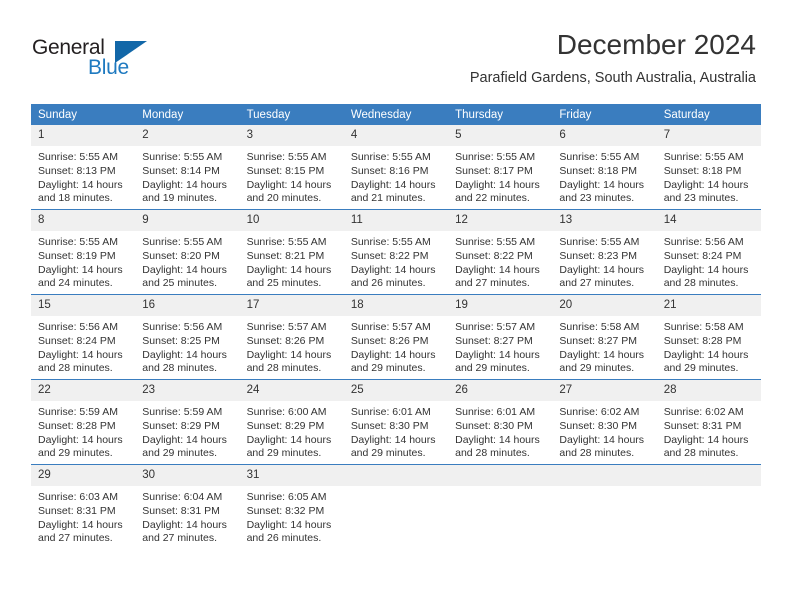  I want to click on day-number: 12, so click(500, 220).